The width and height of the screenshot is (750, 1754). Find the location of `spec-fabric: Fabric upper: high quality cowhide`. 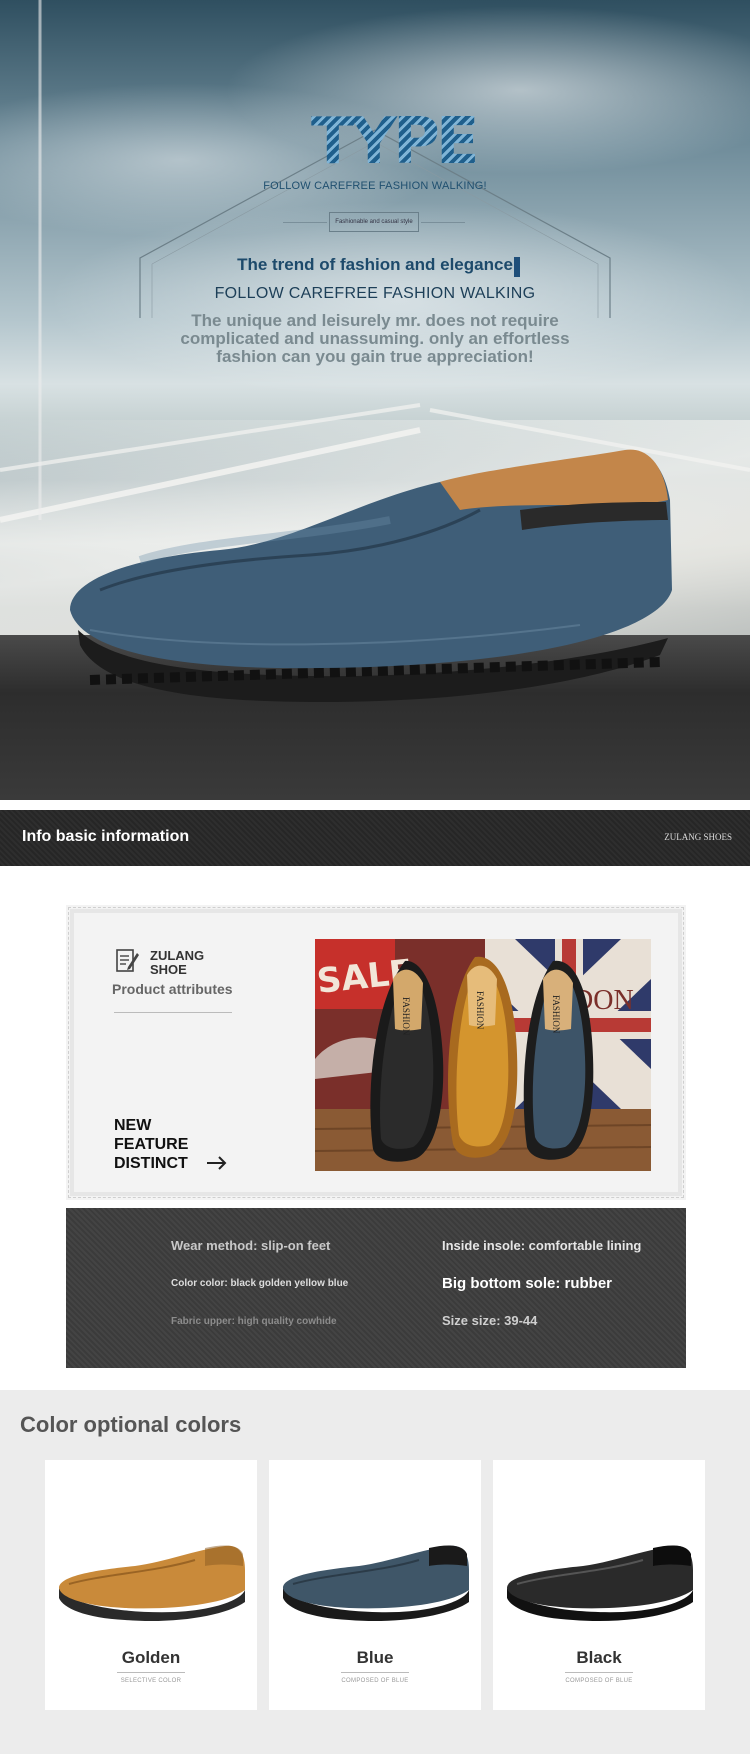

spec-fabric: Fabric upper: high quality cowhide is located at coordinates (254, 1321).